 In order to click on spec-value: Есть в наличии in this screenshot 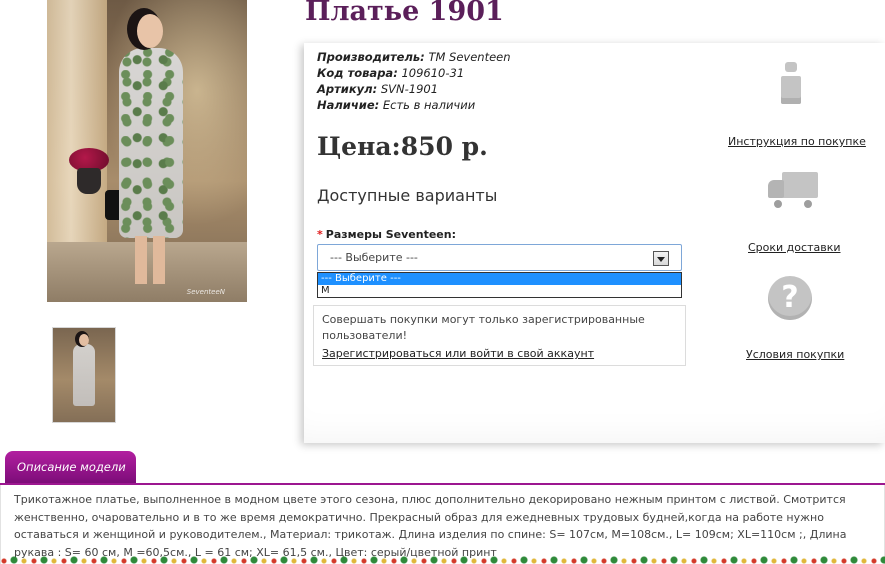, I will do `click(429, 105)`.